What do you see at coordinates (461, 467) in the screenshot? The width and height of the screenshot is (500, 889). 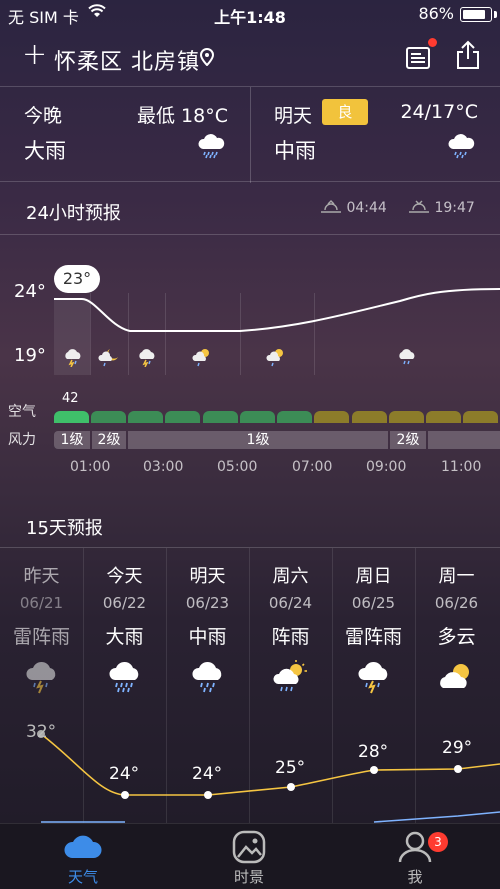 I see `hour-label: 11:00` at bounding box center [461, 467].